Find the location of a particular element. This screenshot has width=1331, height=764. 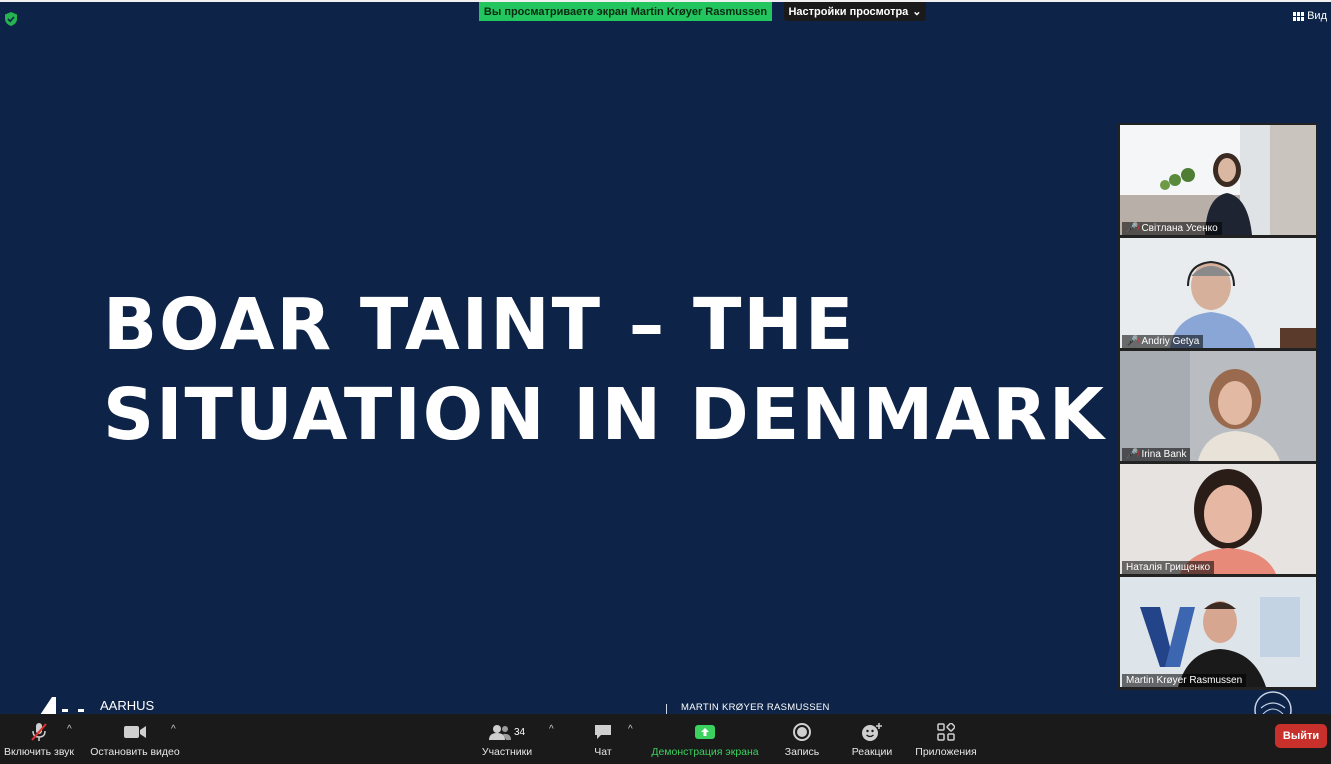

chevron-down-icon: ⌄ is located at coordinates (917, 12).